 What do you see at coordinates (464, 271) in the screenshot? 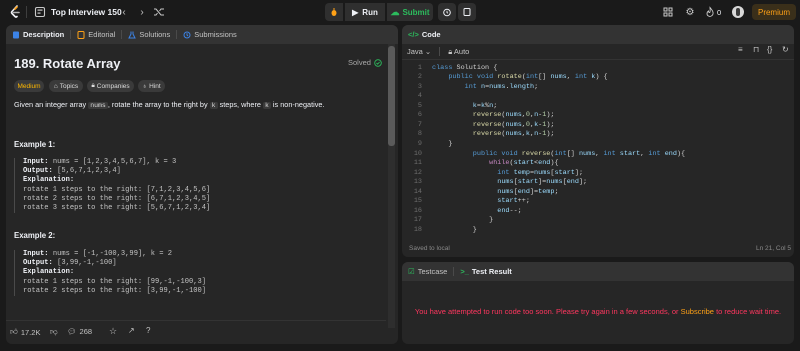
I see `terminal-icon: >_` at bounding box center [464, 271].